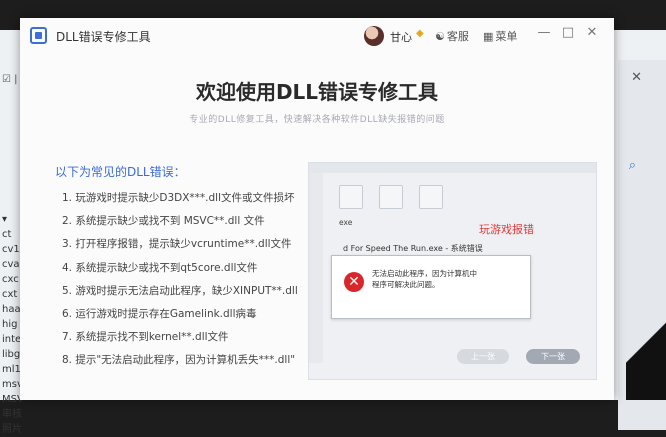 The height and width of the screenshot is (437, 666). Describe the element at coordinates (457, 36) in the screenshot. I see `customer-service-label: 客服` at that location.